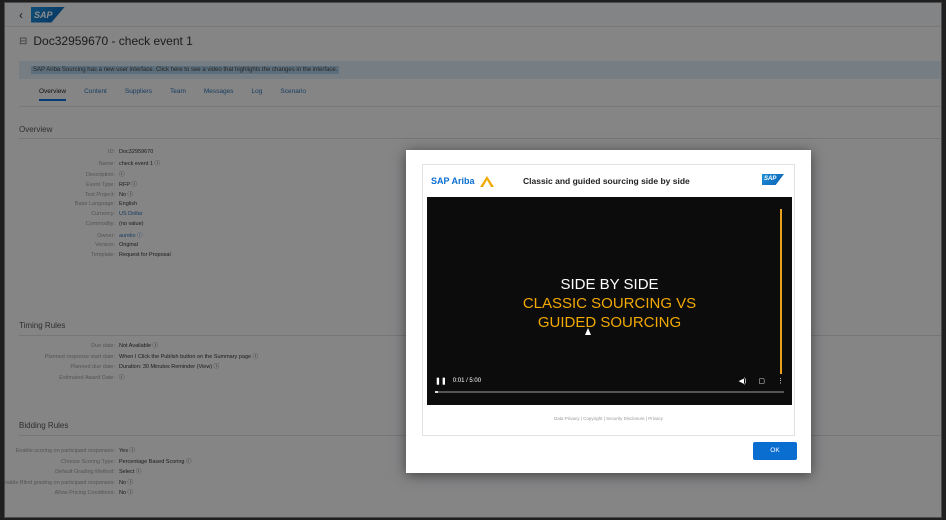 The width and height of the screenshot is (946, 520). I want to click on video-controls: ❚❚ 0:01 / 5:00 ◀) ▢ ⋮, so click(609, 381).